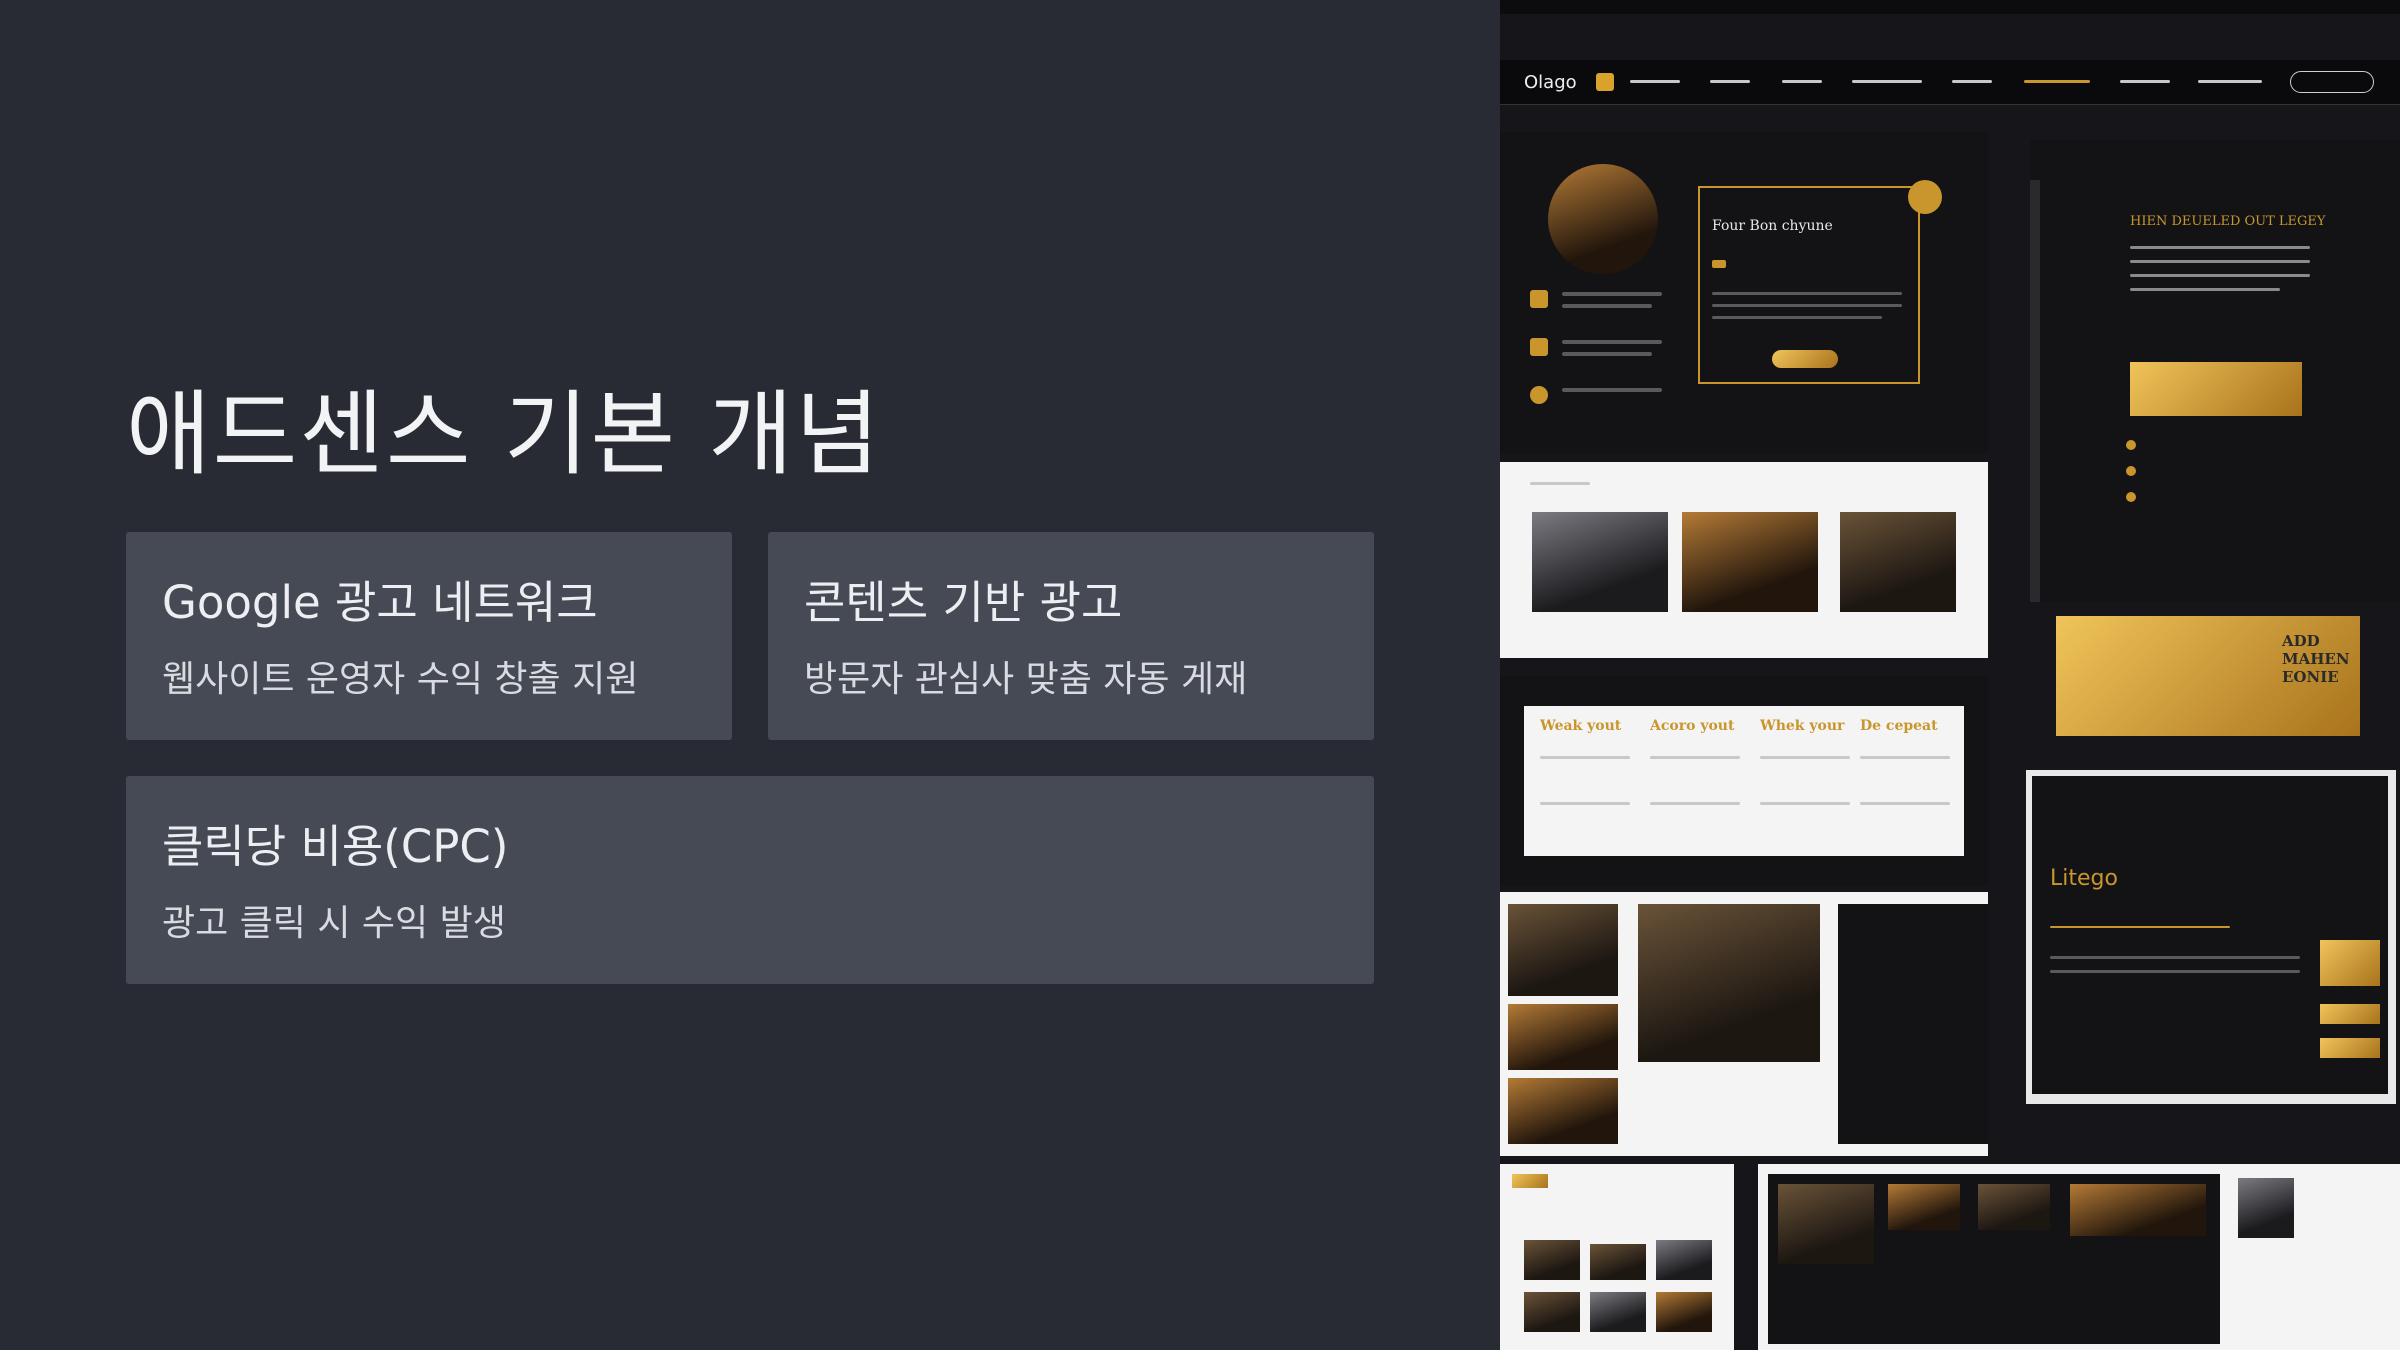 This screenshot has width=2400, height=1350. What do you see at coordinates (2208, 676) in the screenshot?
I see `mockup-gold-banner: ADD MAHEN EONIE` at bounding box center [2208, 676].